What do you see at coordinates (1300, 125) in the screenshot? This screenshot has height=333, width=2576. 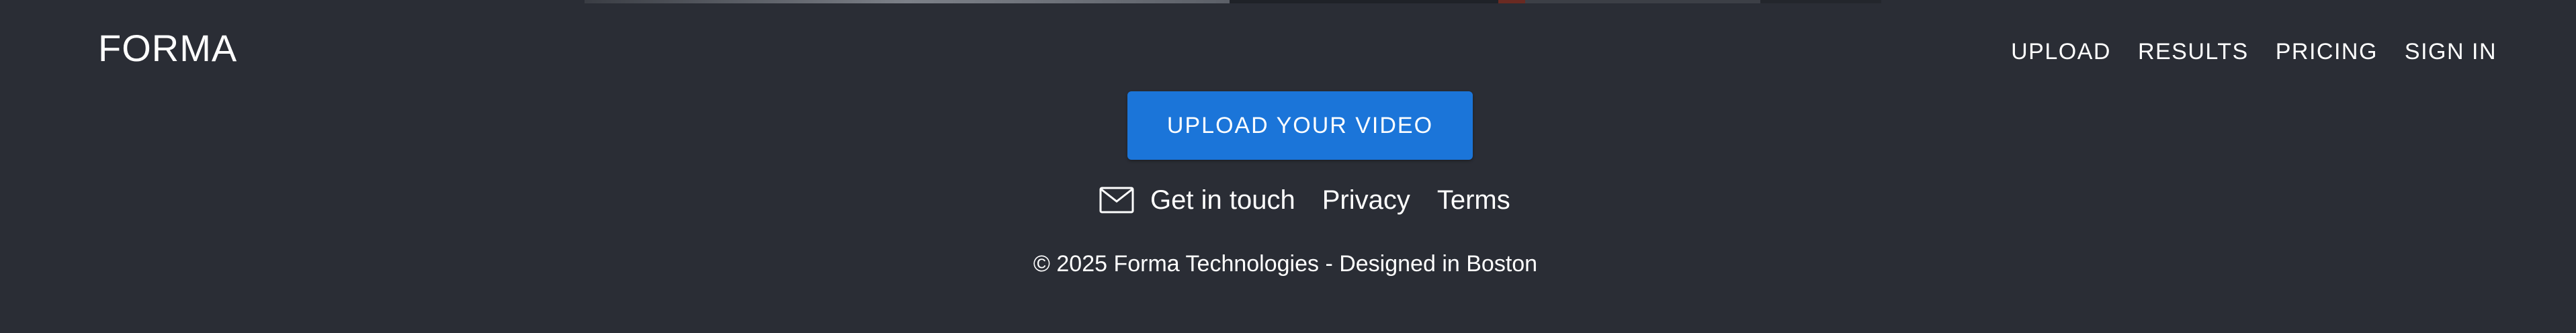 I see `upload-video-button: UPLOAD YOUR VIDEO` at bounding box center [1300, 125].